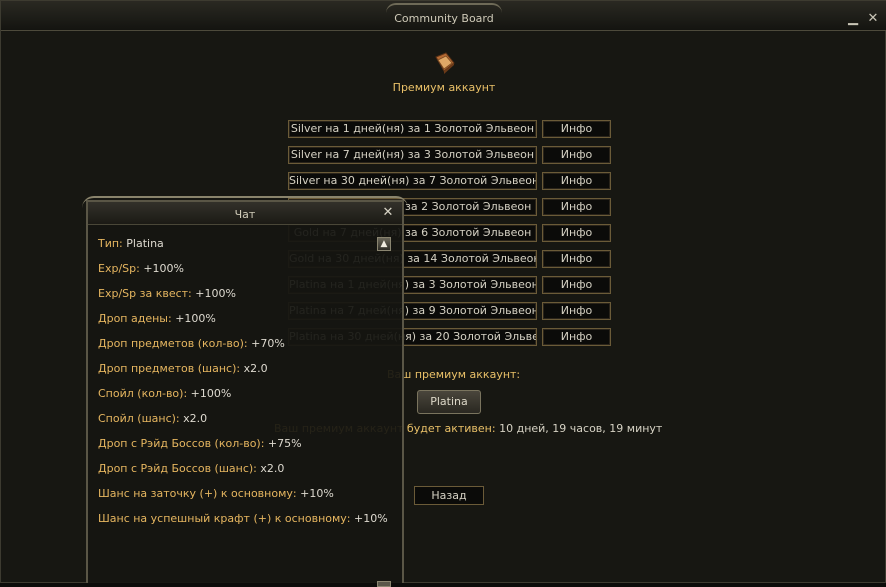 The height and width of the screenshot is (587, 886). Describe the element at coordinates (177, 468) in the screenshot. I see `chat-line-key: Дроп с Рэйд Боссов (шанс):` at that location.